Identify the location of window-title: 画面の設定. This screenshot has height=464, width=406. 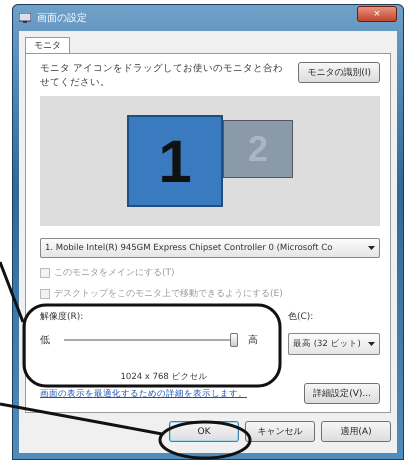
(62, 18).